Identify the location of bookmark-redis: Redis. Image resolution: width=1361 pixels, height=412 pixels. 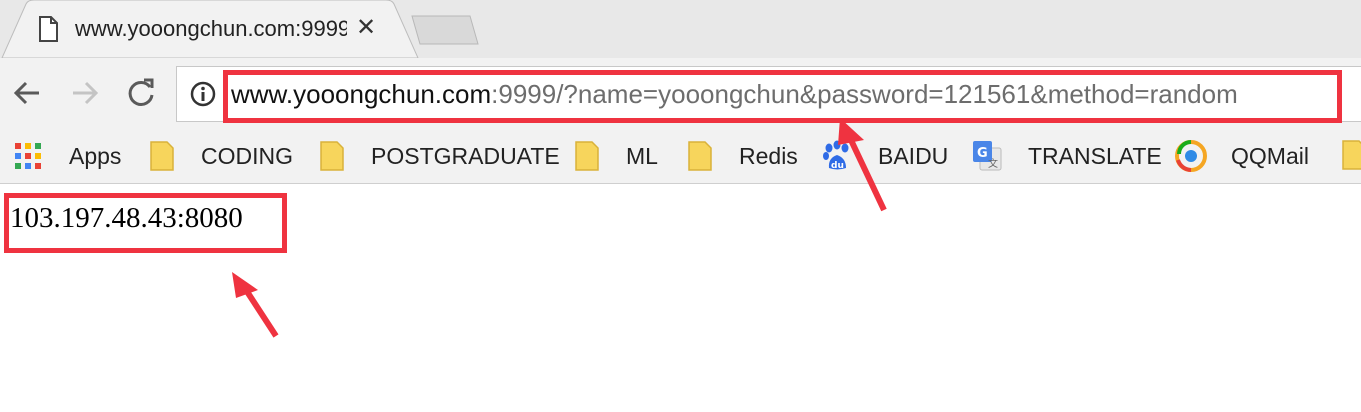
(743, 156).